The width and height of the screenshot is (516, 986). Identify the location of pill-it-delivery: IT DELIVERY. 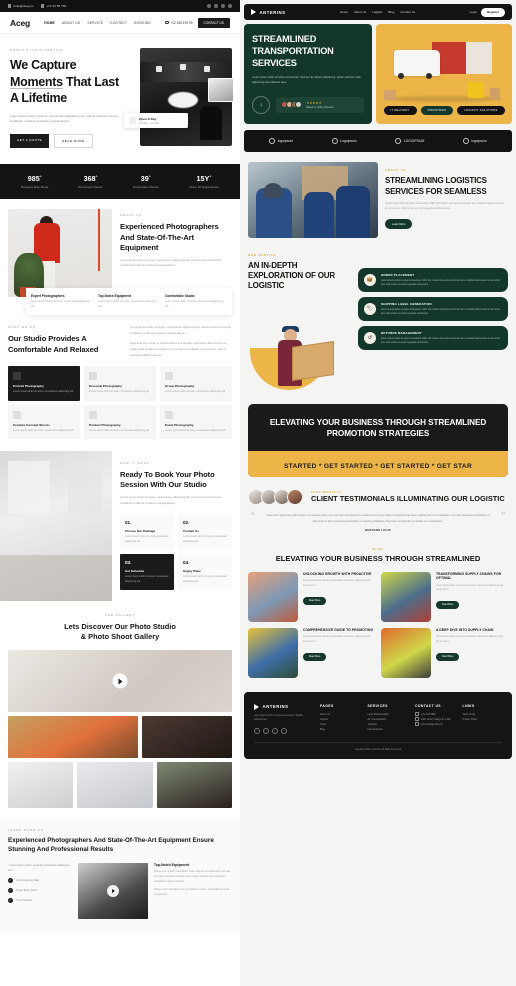
(400, 110).